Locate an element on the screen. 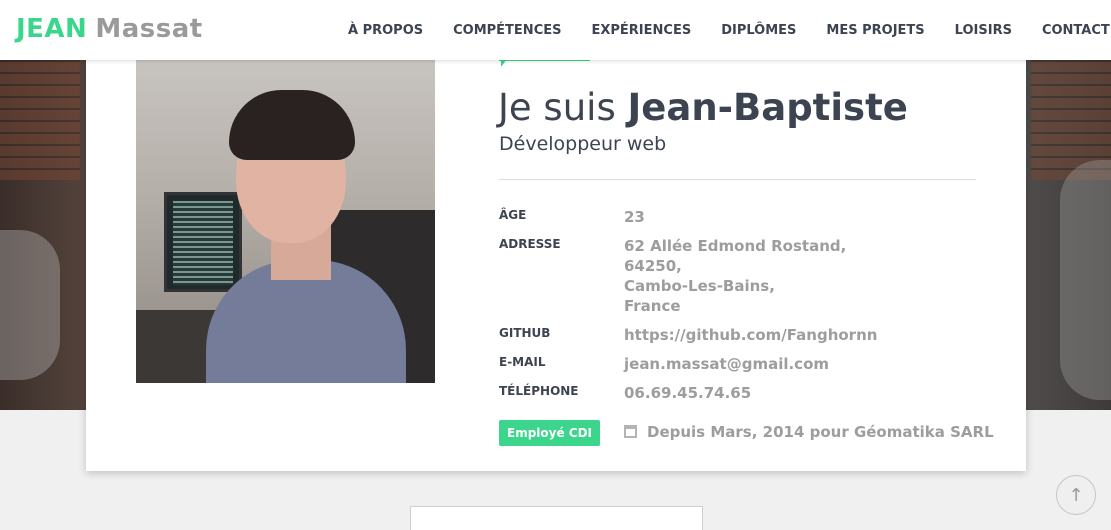  background-chair-left is located at coordinates (30, 305).